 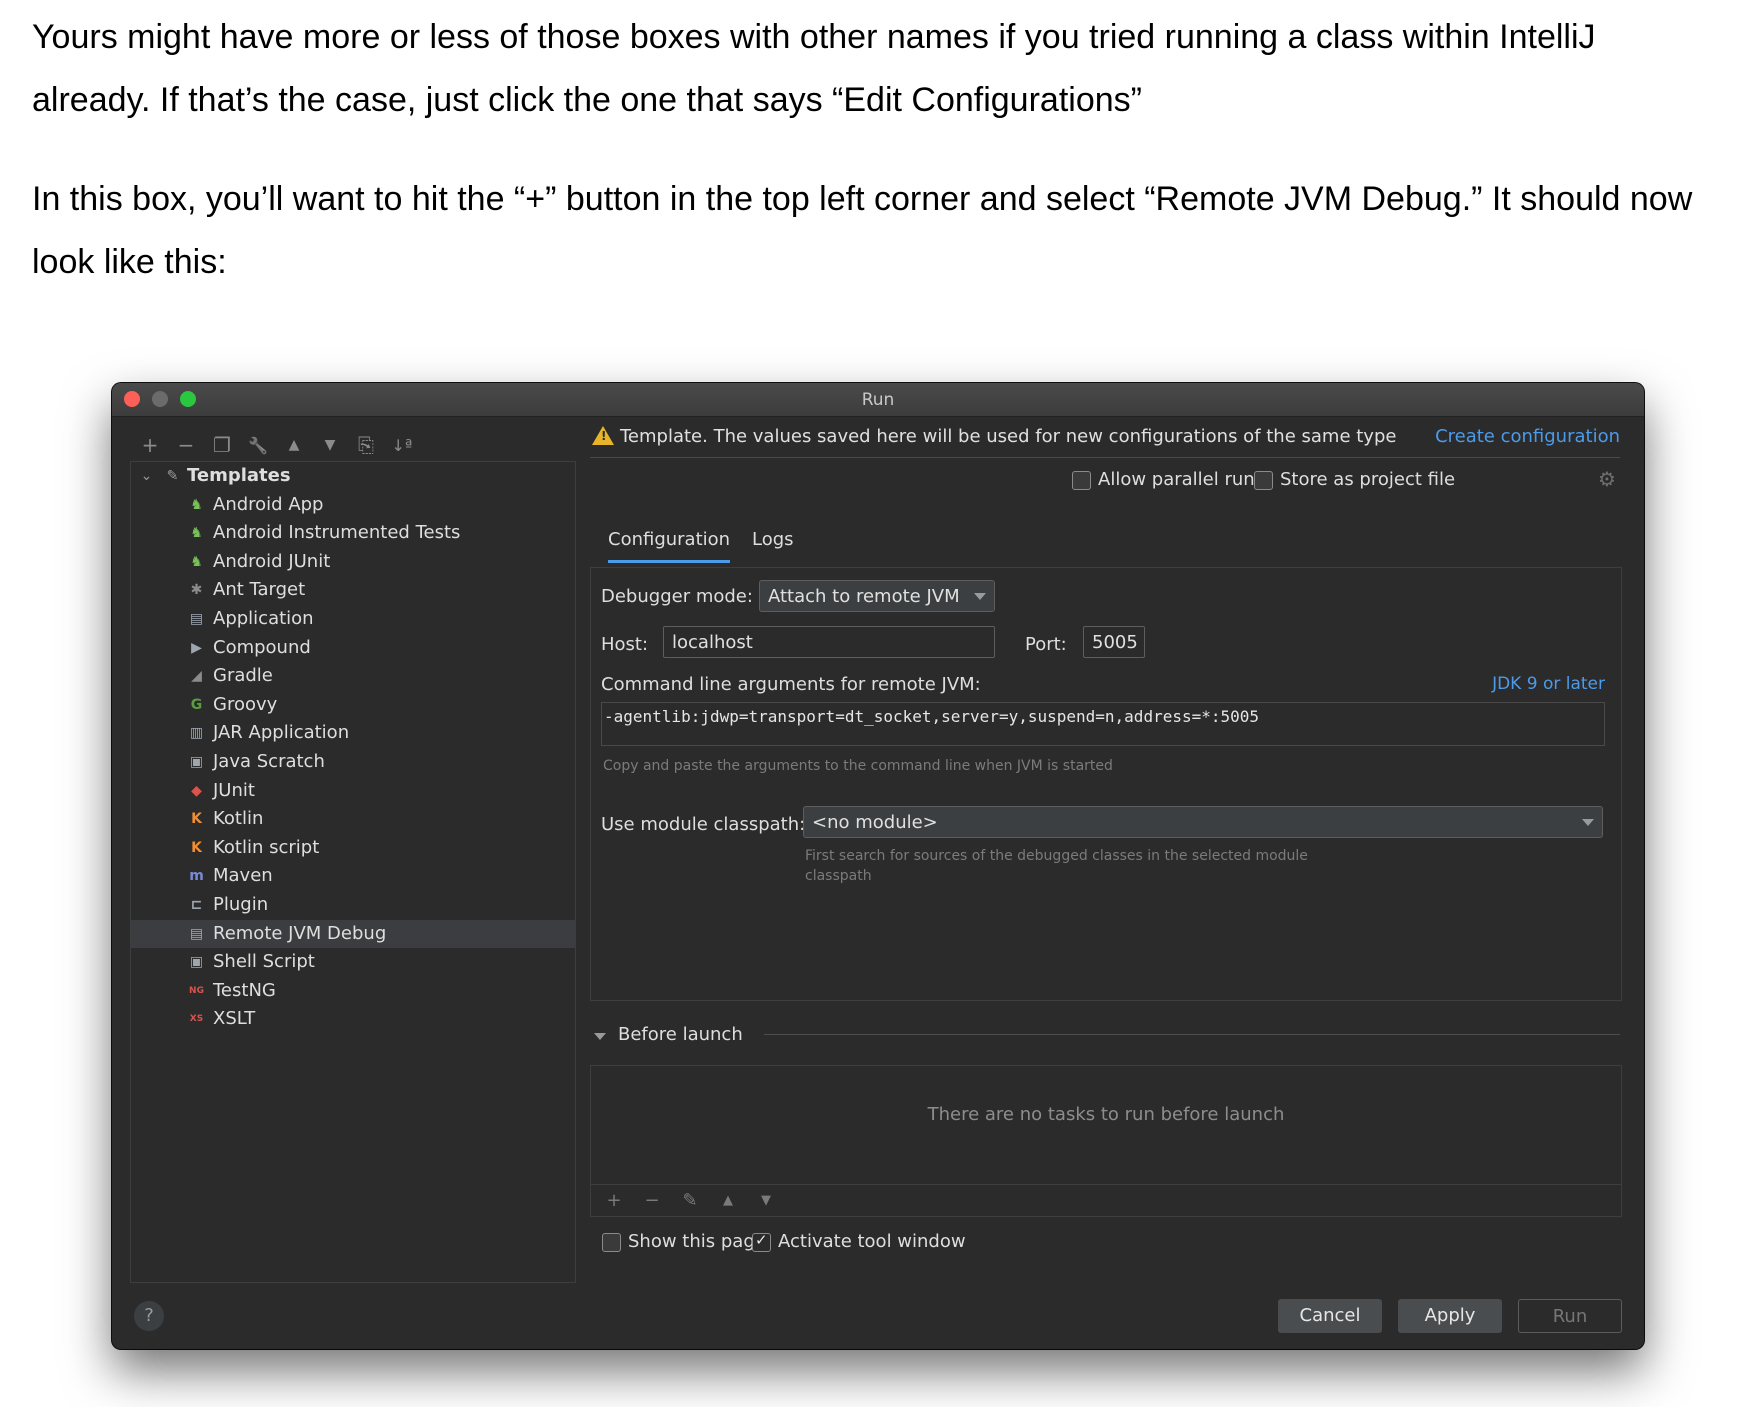 What do you see at coordinates (353, 962) in the screenshot?
I see `tree-item: ▣ Shell Script` at bounding box center [353, 962].